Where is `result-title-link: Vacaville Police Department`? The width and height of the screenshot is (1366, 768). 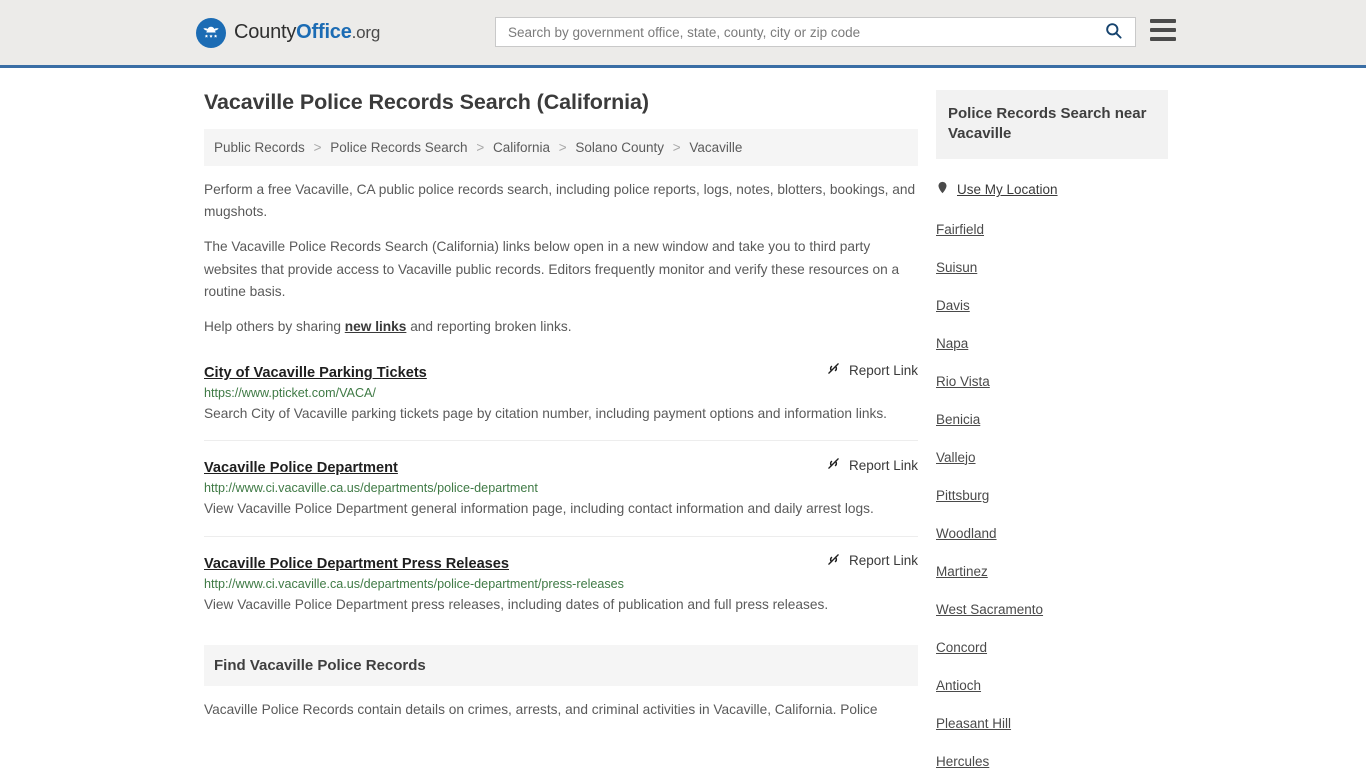 result-title-link: Vacaville Police Department is located at coordinates (301, 468).